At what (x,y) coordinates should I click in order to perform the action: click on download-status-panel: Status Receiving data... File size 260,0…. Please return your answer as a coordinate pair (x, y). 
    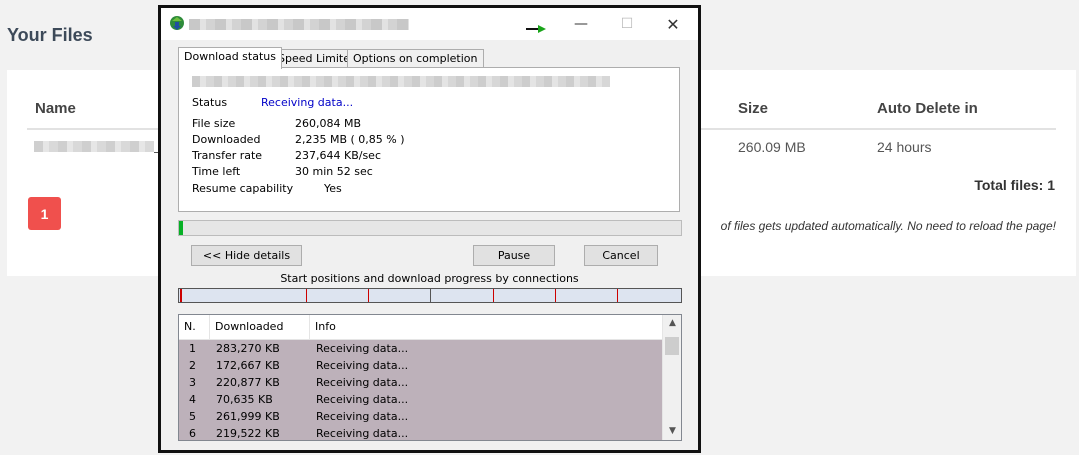
    Looking at the image, I should click on (429, 139).